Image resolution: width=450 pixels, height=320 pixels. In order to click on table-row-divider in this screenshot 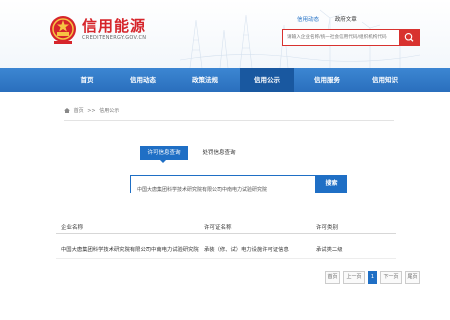, I will do `click(226, 258)`.